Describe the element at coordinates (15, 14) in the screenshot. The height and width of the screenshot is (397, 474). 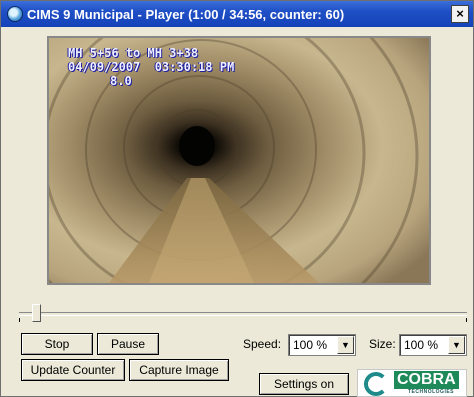
I see `app-globe-icon` at that location.